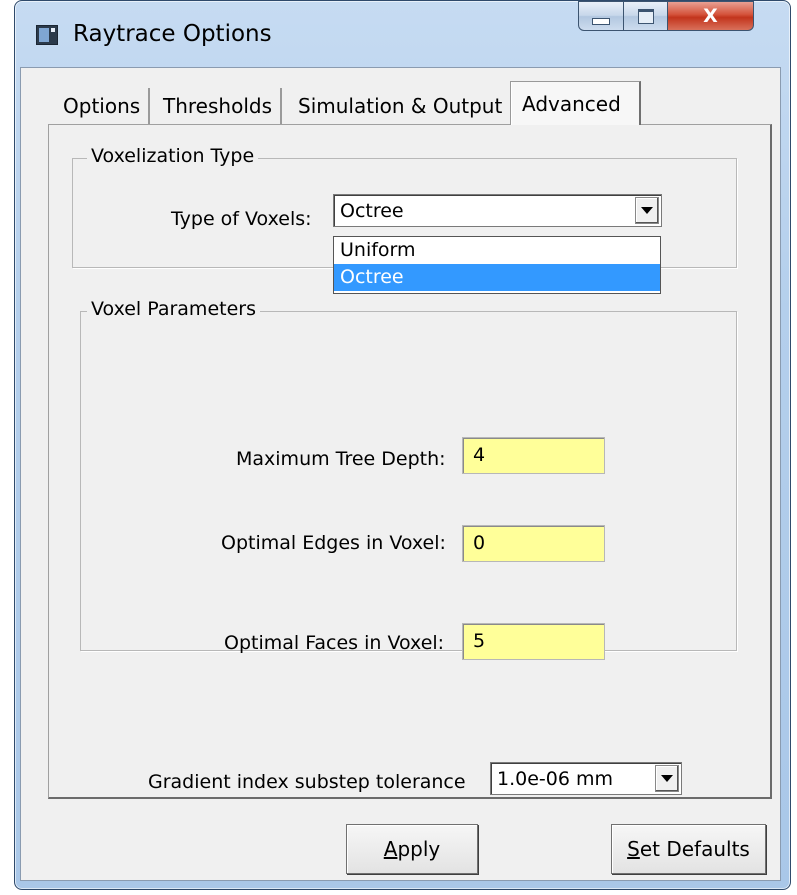  I want to click on optimal-faces-label: Optimal Faces in Voxel:, so click(334, 643).